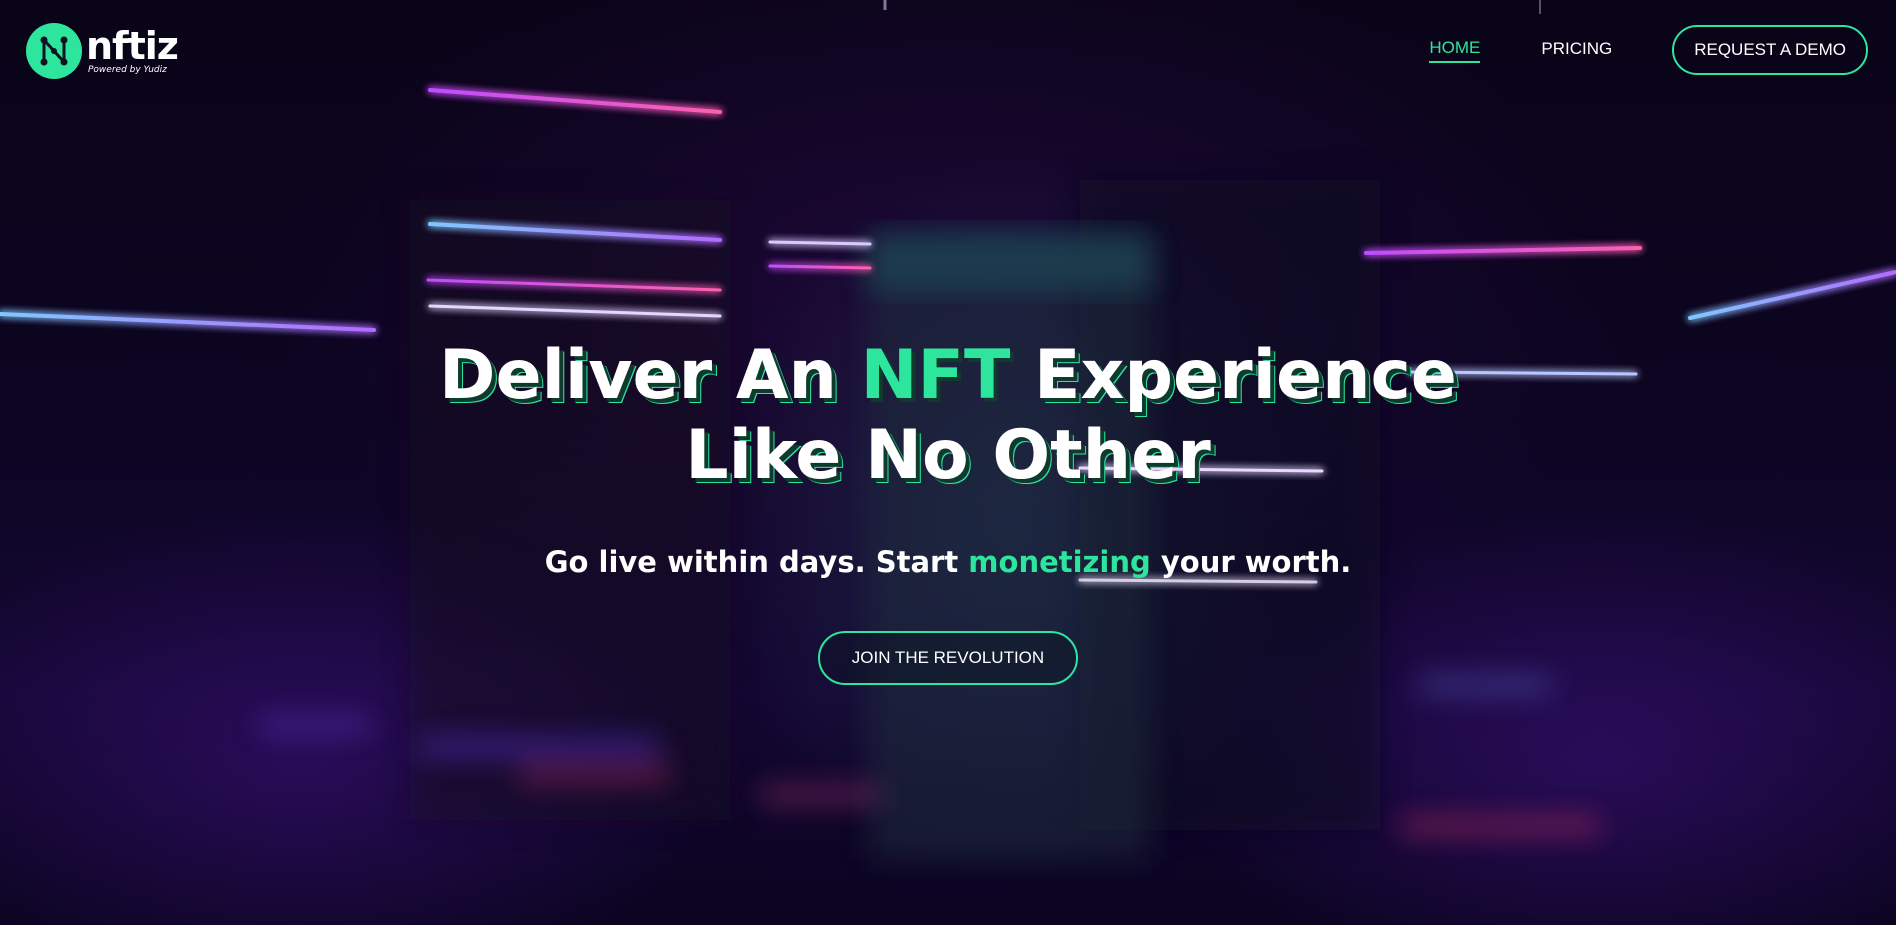 The height and width of the screenshot is (925, 1896). I want to click on brand-logo: nftiz Powered by Yudiz, so click(102, 51).